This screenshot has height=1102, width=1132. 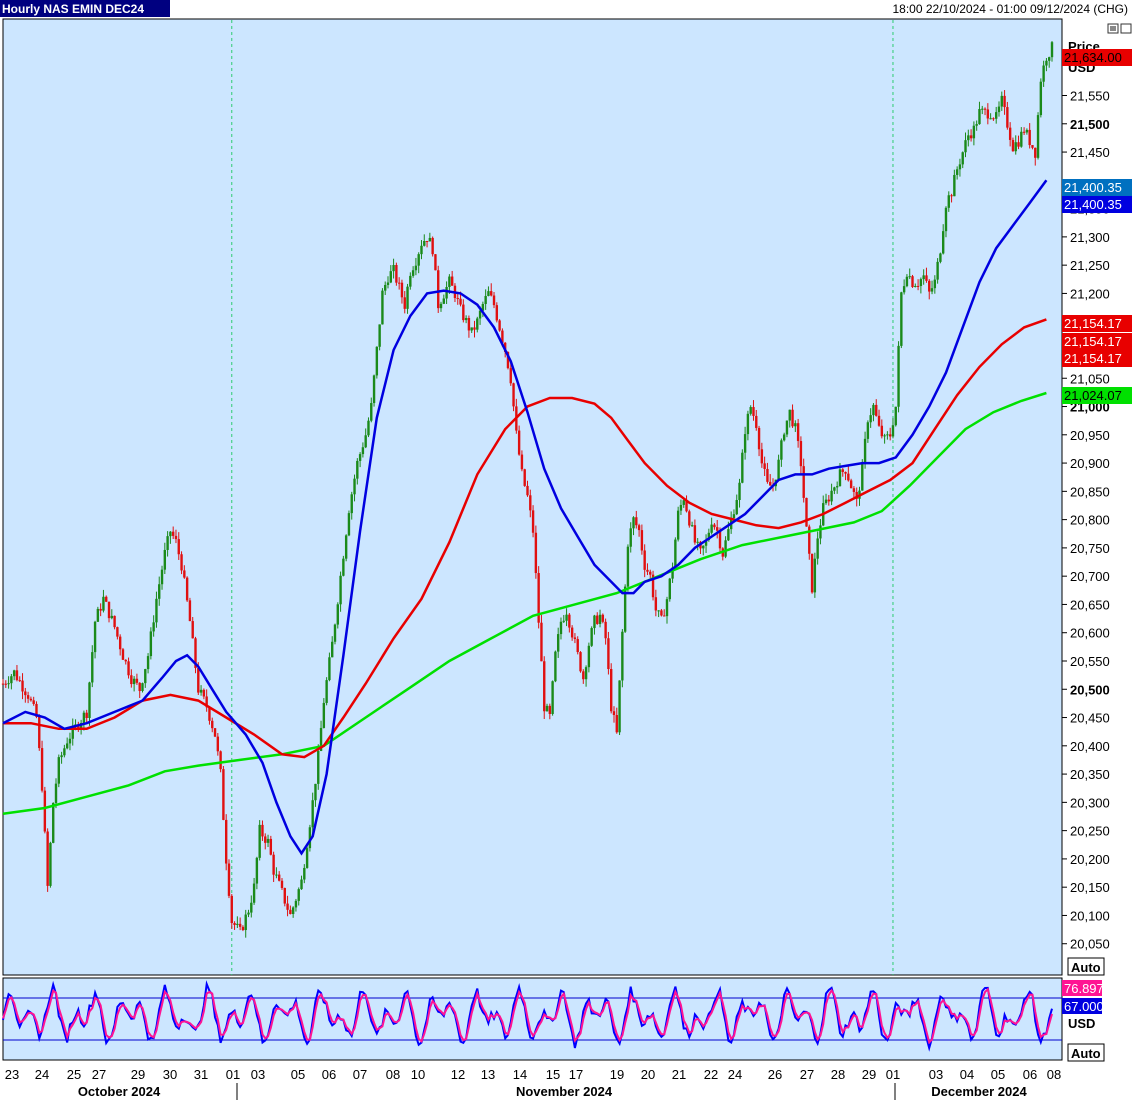 I want to click on y-tick-label: 21,250, so click(x=1090, y=265).